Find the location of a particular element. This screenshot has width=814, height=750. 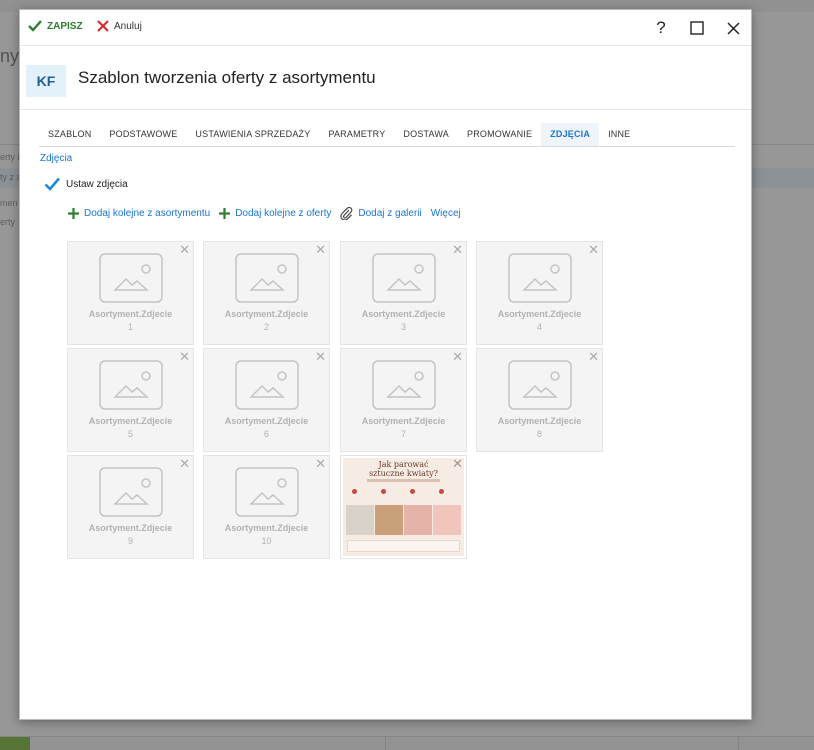

dialog-title: Szablon tworzenia oferty z asortymentu is located at coordinates (227, 77).